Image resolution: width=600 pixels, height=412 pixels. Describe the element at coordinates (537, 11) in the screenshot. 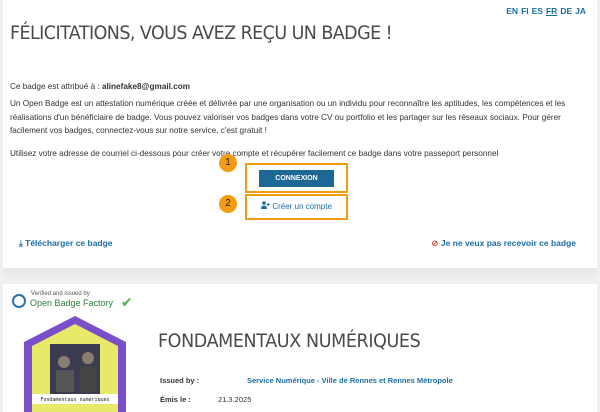

I see `lang-es: ES` at that location.